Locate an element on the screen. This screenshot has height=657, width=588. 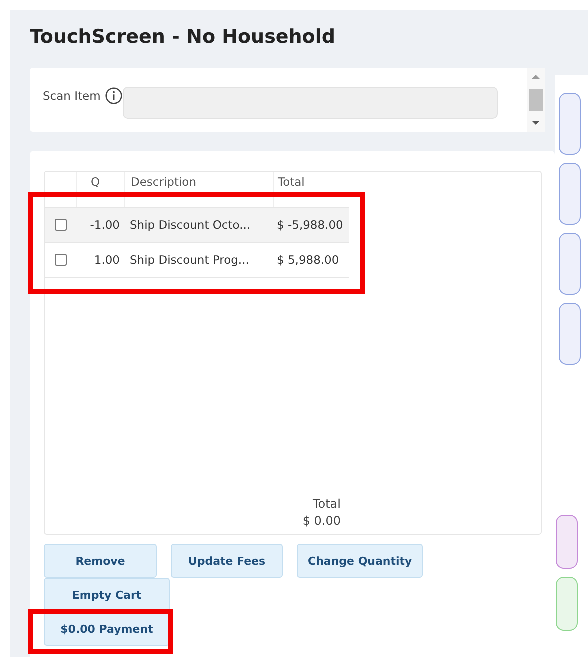
page-title: TouchScreen - No Household is located at coordinates (183, 37).